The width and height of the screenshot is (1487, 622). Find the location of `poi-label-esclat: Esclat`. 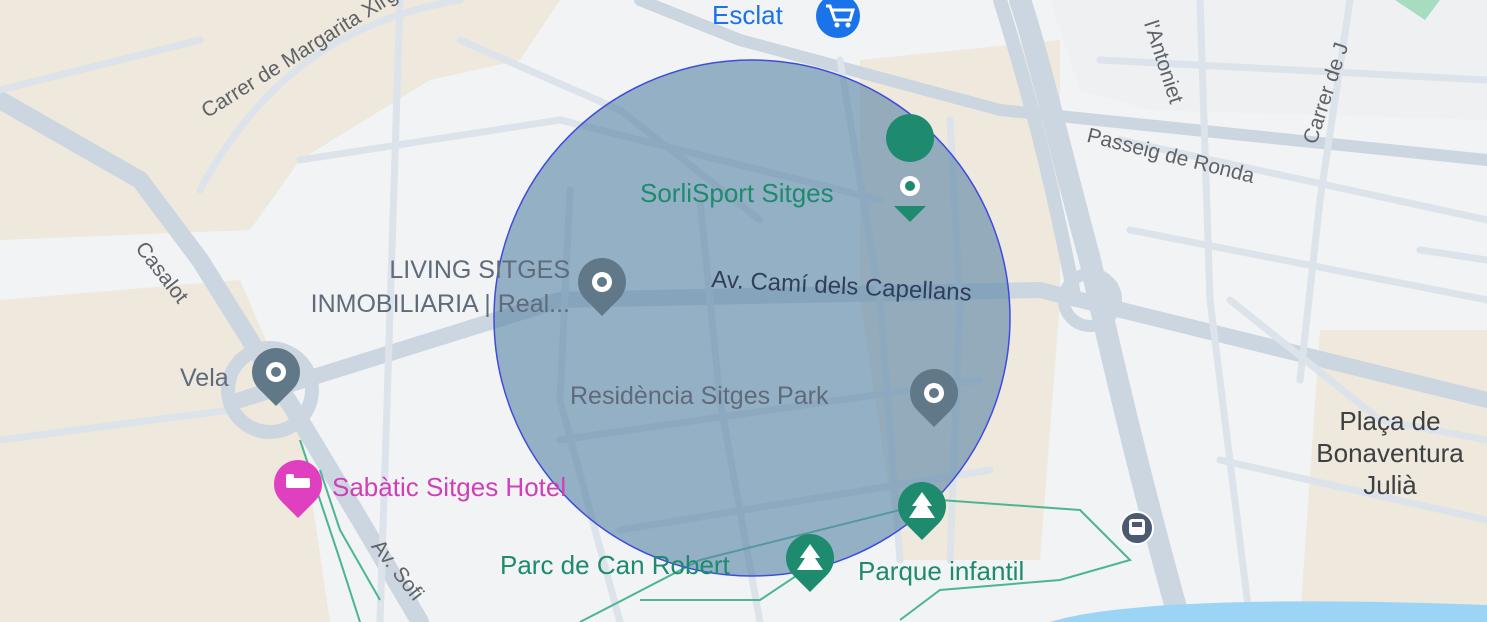

poi-label-esclat: Esclat is located at coordinates (747, 15).